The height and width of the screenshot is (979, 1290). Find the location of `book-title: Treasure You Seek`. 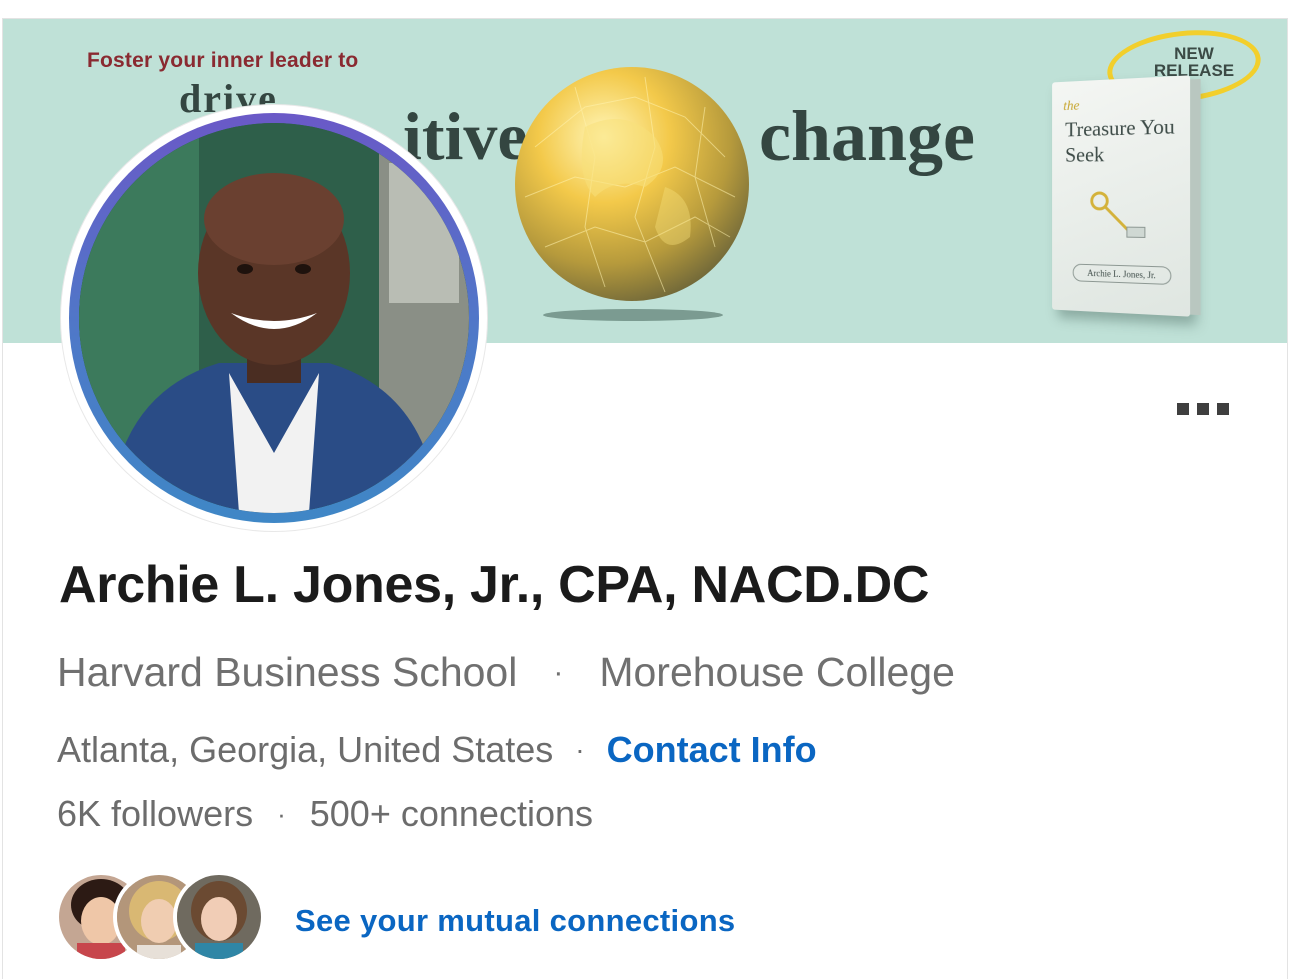

book-title: Treasure You Seek is located at coordinates (1120, 140).